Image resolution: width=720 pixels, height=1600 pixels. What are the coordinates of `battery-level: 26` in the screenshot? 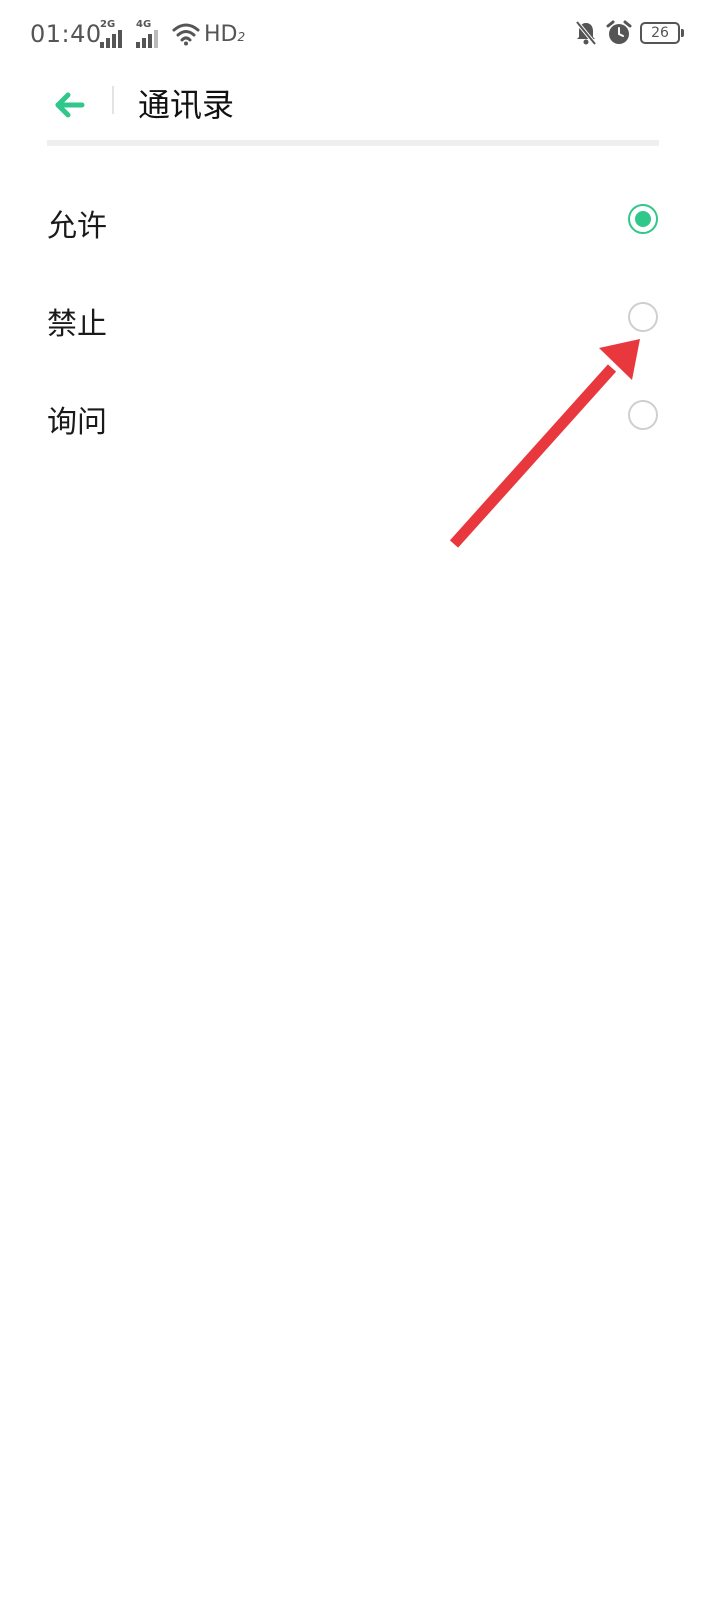 It's located at (660, 33).